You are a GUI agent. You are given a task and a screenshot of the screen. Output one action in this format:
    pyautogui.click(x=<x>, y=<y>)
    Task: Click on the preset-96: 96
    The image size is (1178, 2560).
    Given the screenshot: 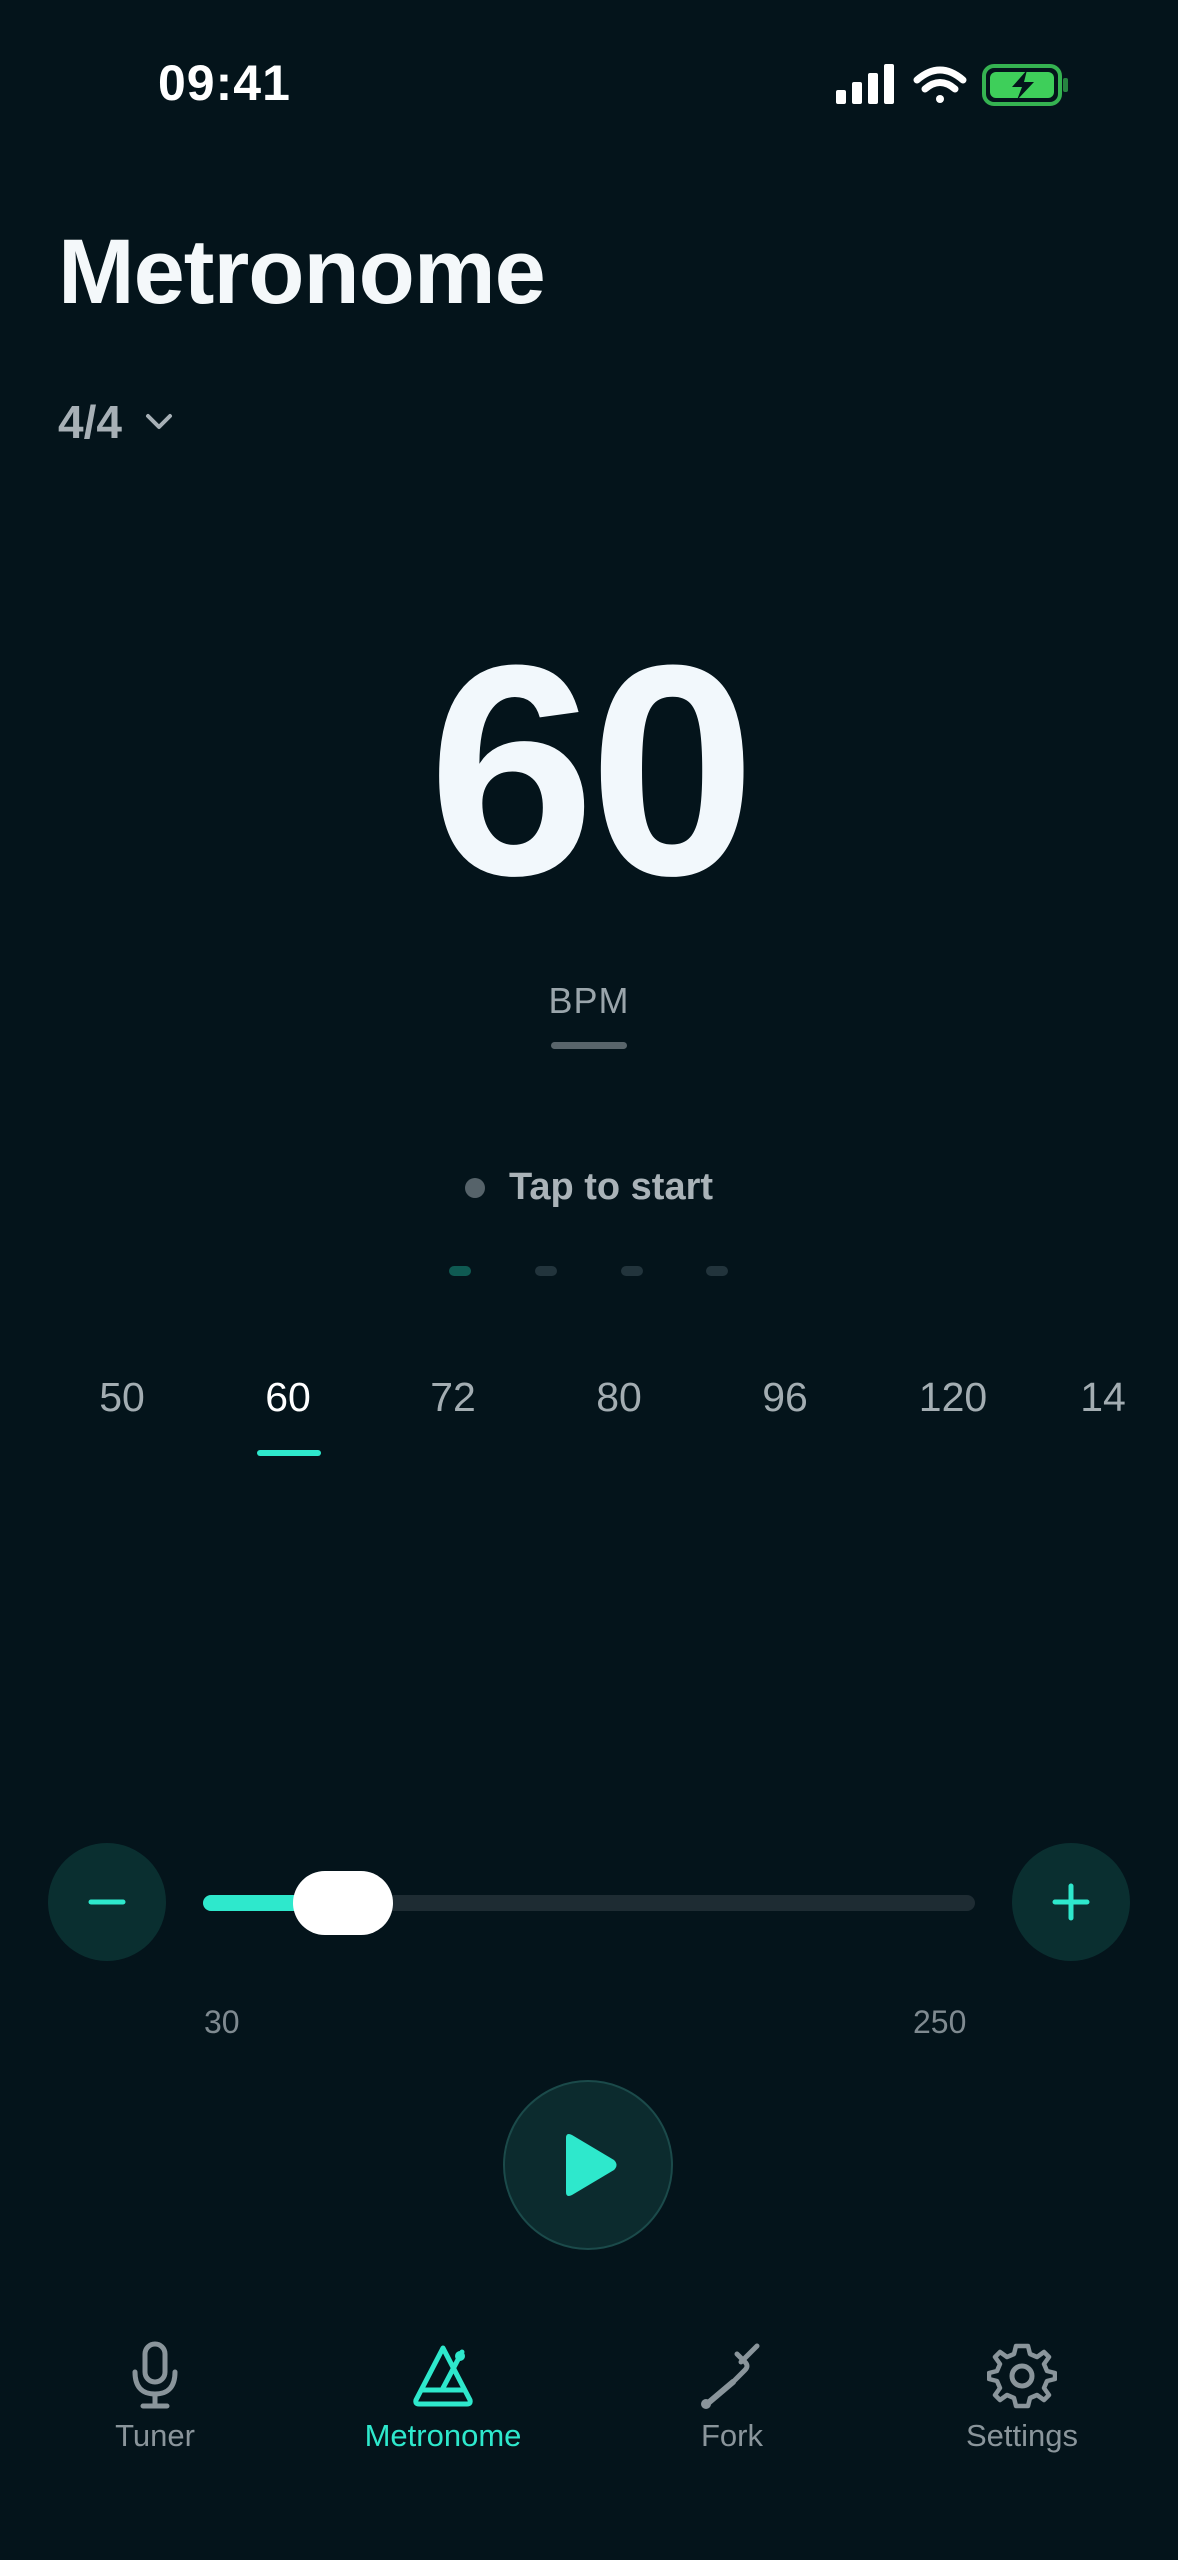 What is the action you would take?
    pyautogui.click(x=785, y=1397)
    